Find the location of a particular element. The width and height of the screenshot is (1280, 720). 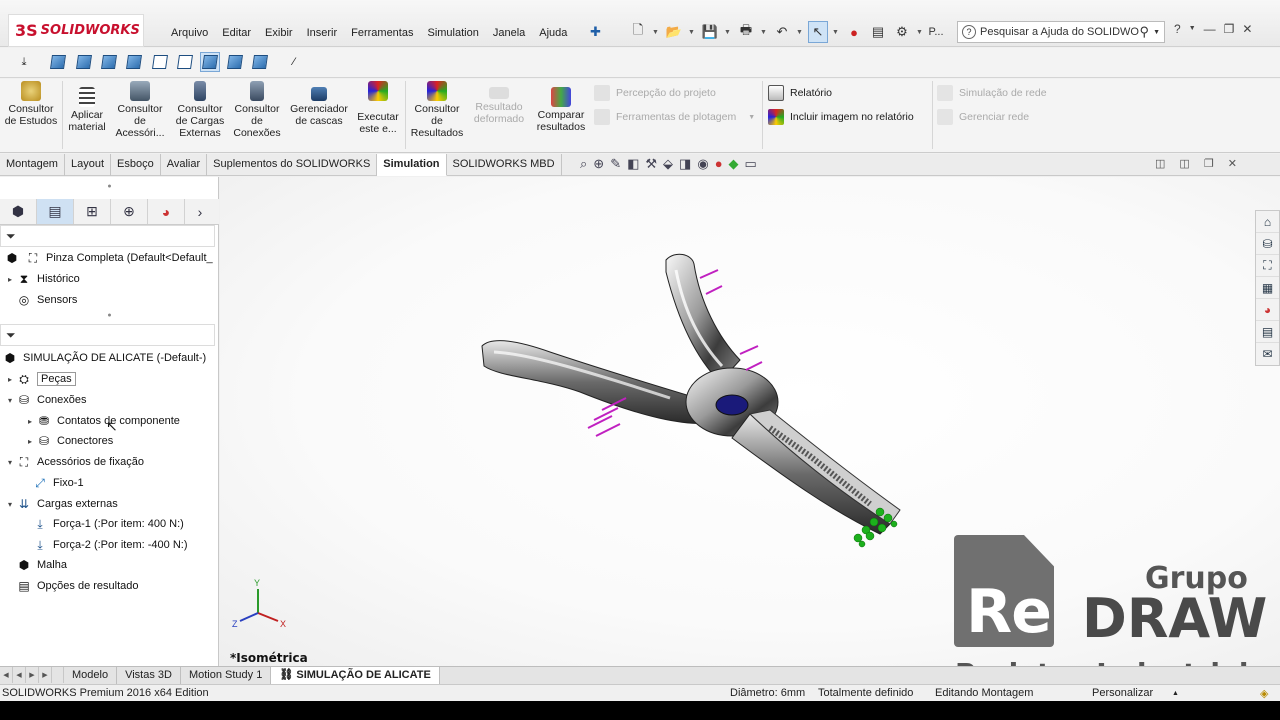

view-left-icon is located at coordinates (109, 62).